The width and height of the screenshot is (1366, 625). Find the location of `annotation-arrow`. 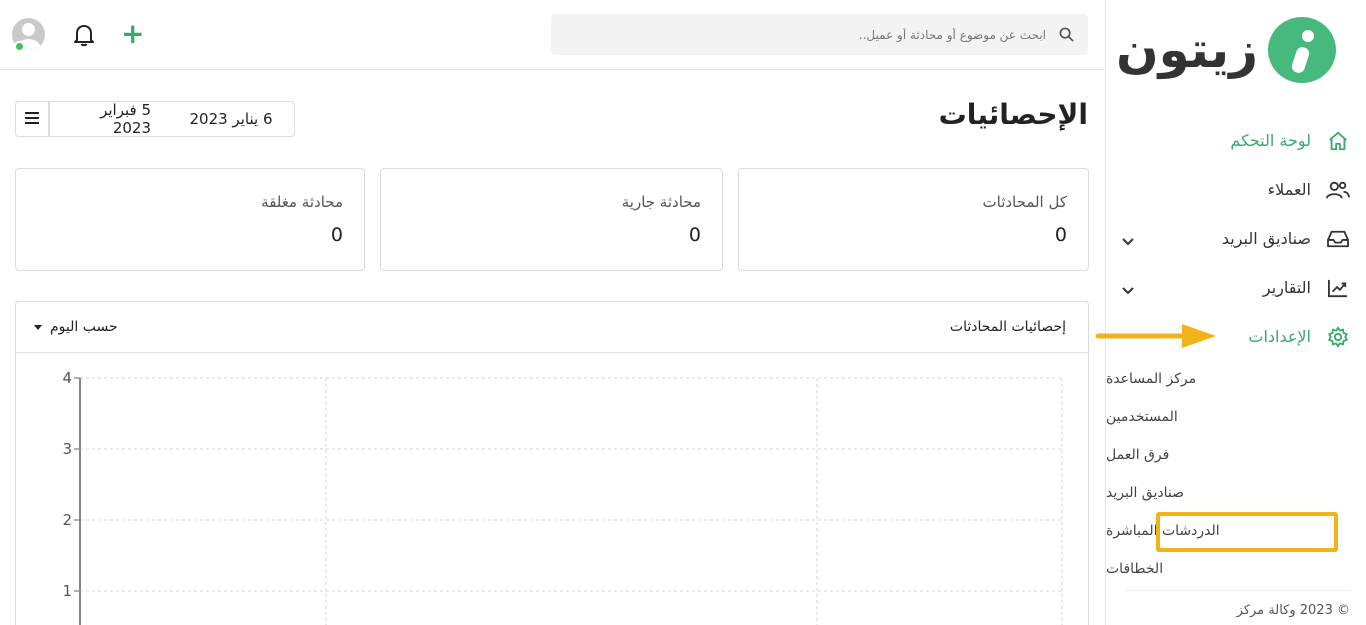

annotation-arrow is located at coordinates (1155, 336).